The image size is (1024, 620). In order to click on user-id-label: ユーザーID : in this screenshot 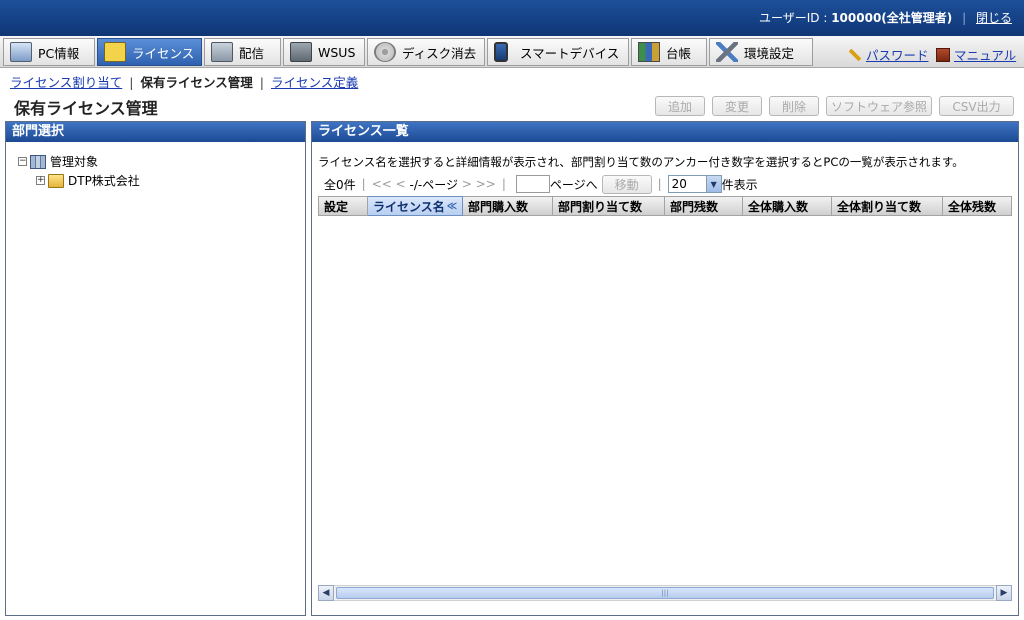, I will do `click(793, 18)`.